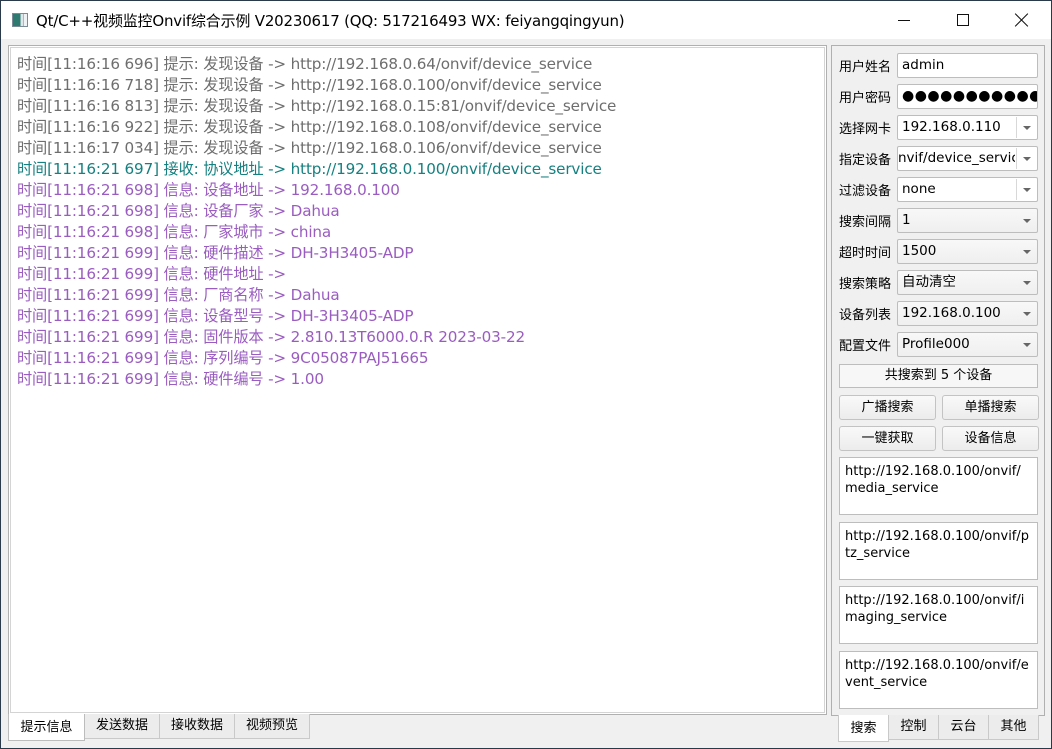  What do you see at coordinates (919, 189) in the screenshot?
I see `filter-value: none` at bounding box center [919, 189].